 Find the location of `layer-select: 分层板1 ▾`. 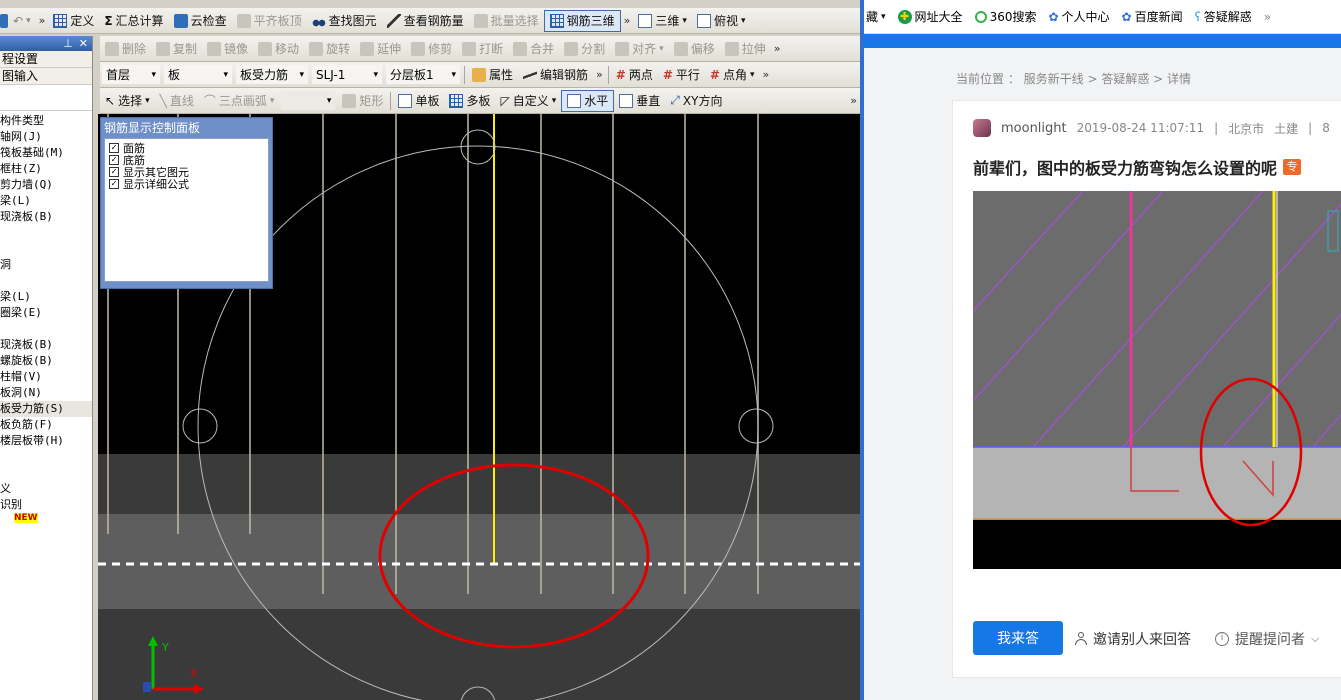

layer-select: 分层板1 ▾ is located at coordinates (423, 74).